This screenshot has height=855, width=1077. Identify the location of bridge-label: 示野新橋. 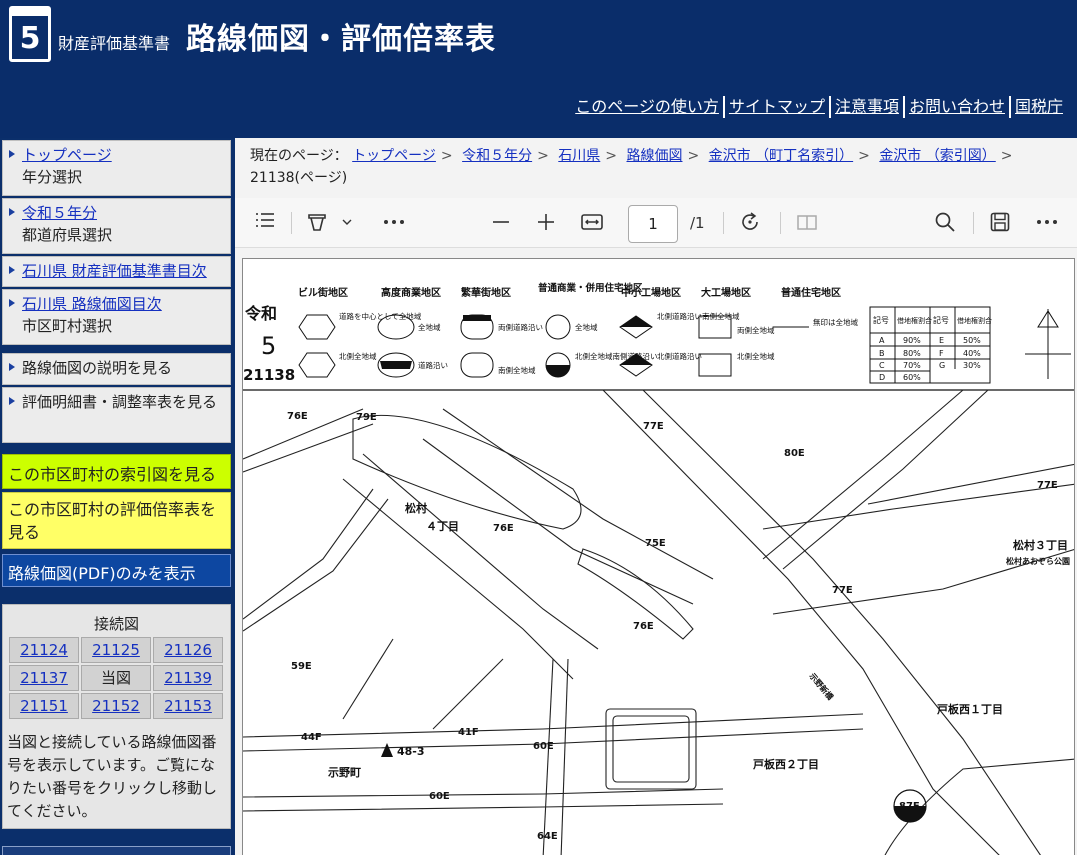
(822, 686).